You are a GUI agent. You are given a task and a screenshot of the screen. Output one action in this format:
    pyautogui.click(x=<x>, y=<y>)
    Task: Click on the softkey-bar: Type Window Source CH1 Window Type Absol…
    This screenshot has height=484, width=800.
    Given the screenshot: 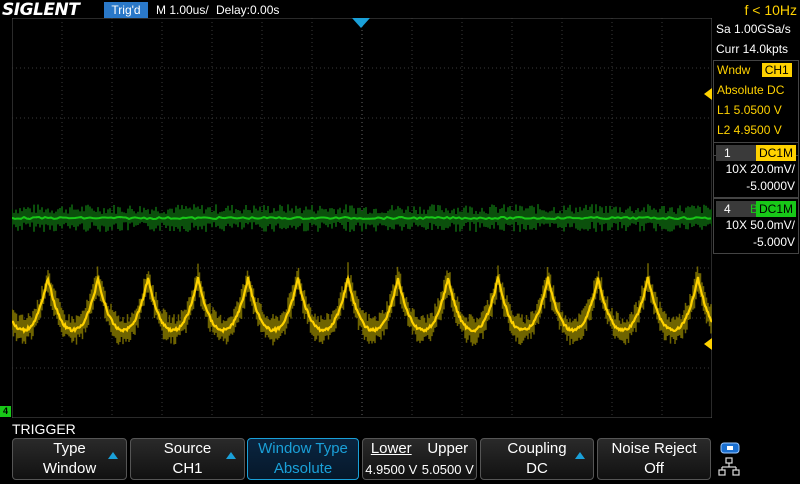 What is the action you would take?
    pyautogui.click(x=400, y=459)
    